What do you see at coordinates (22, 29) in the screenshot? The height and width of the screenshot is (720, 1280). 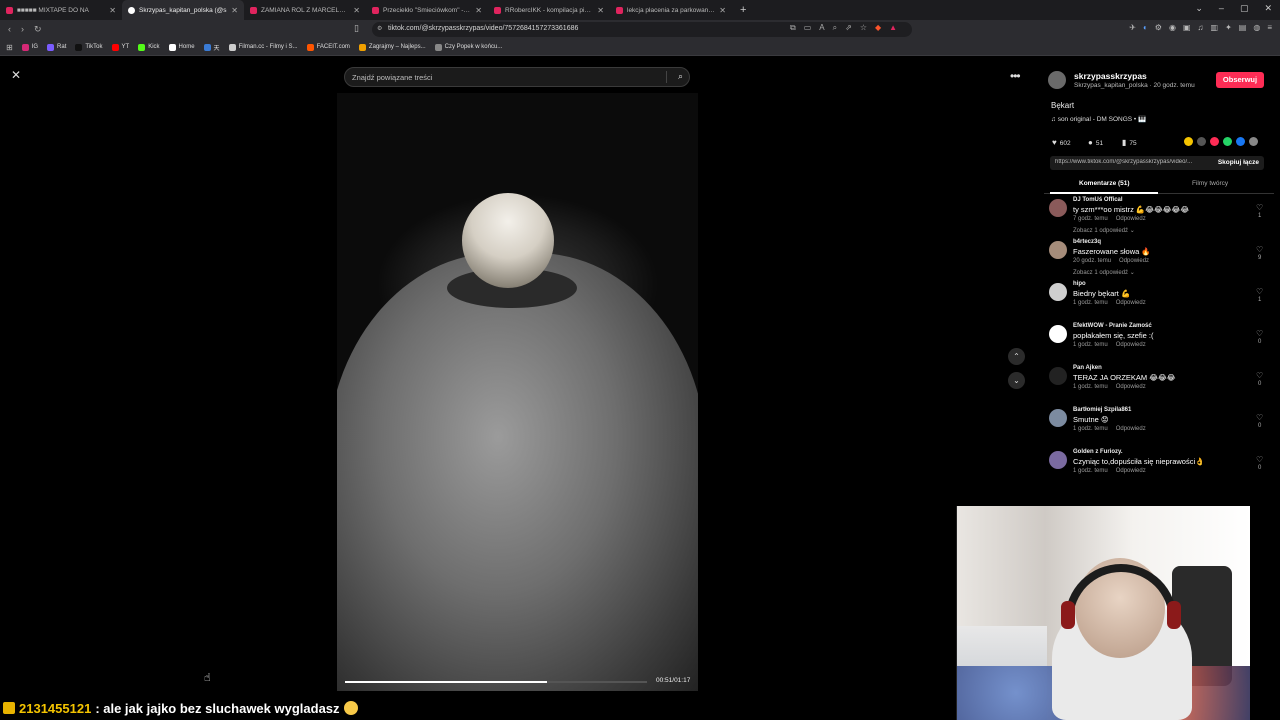 I see `forward-icon: ›` at bounding box center [22, 29].